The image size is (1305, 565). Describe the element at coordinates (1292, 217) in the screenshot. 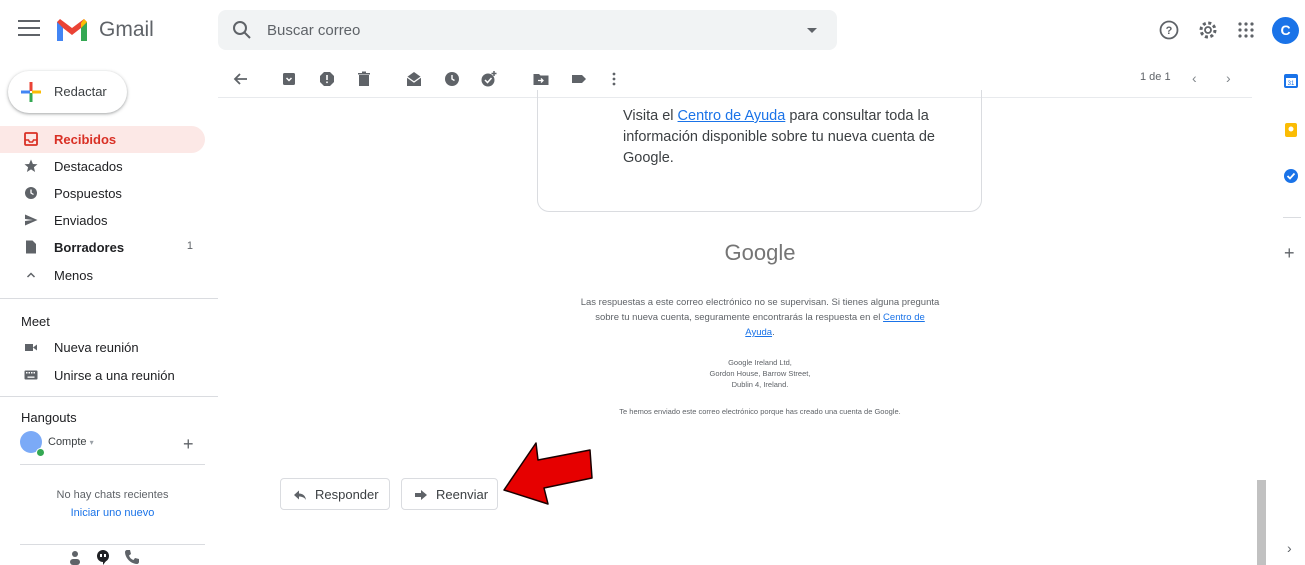

I see `rail-divider` at that location.